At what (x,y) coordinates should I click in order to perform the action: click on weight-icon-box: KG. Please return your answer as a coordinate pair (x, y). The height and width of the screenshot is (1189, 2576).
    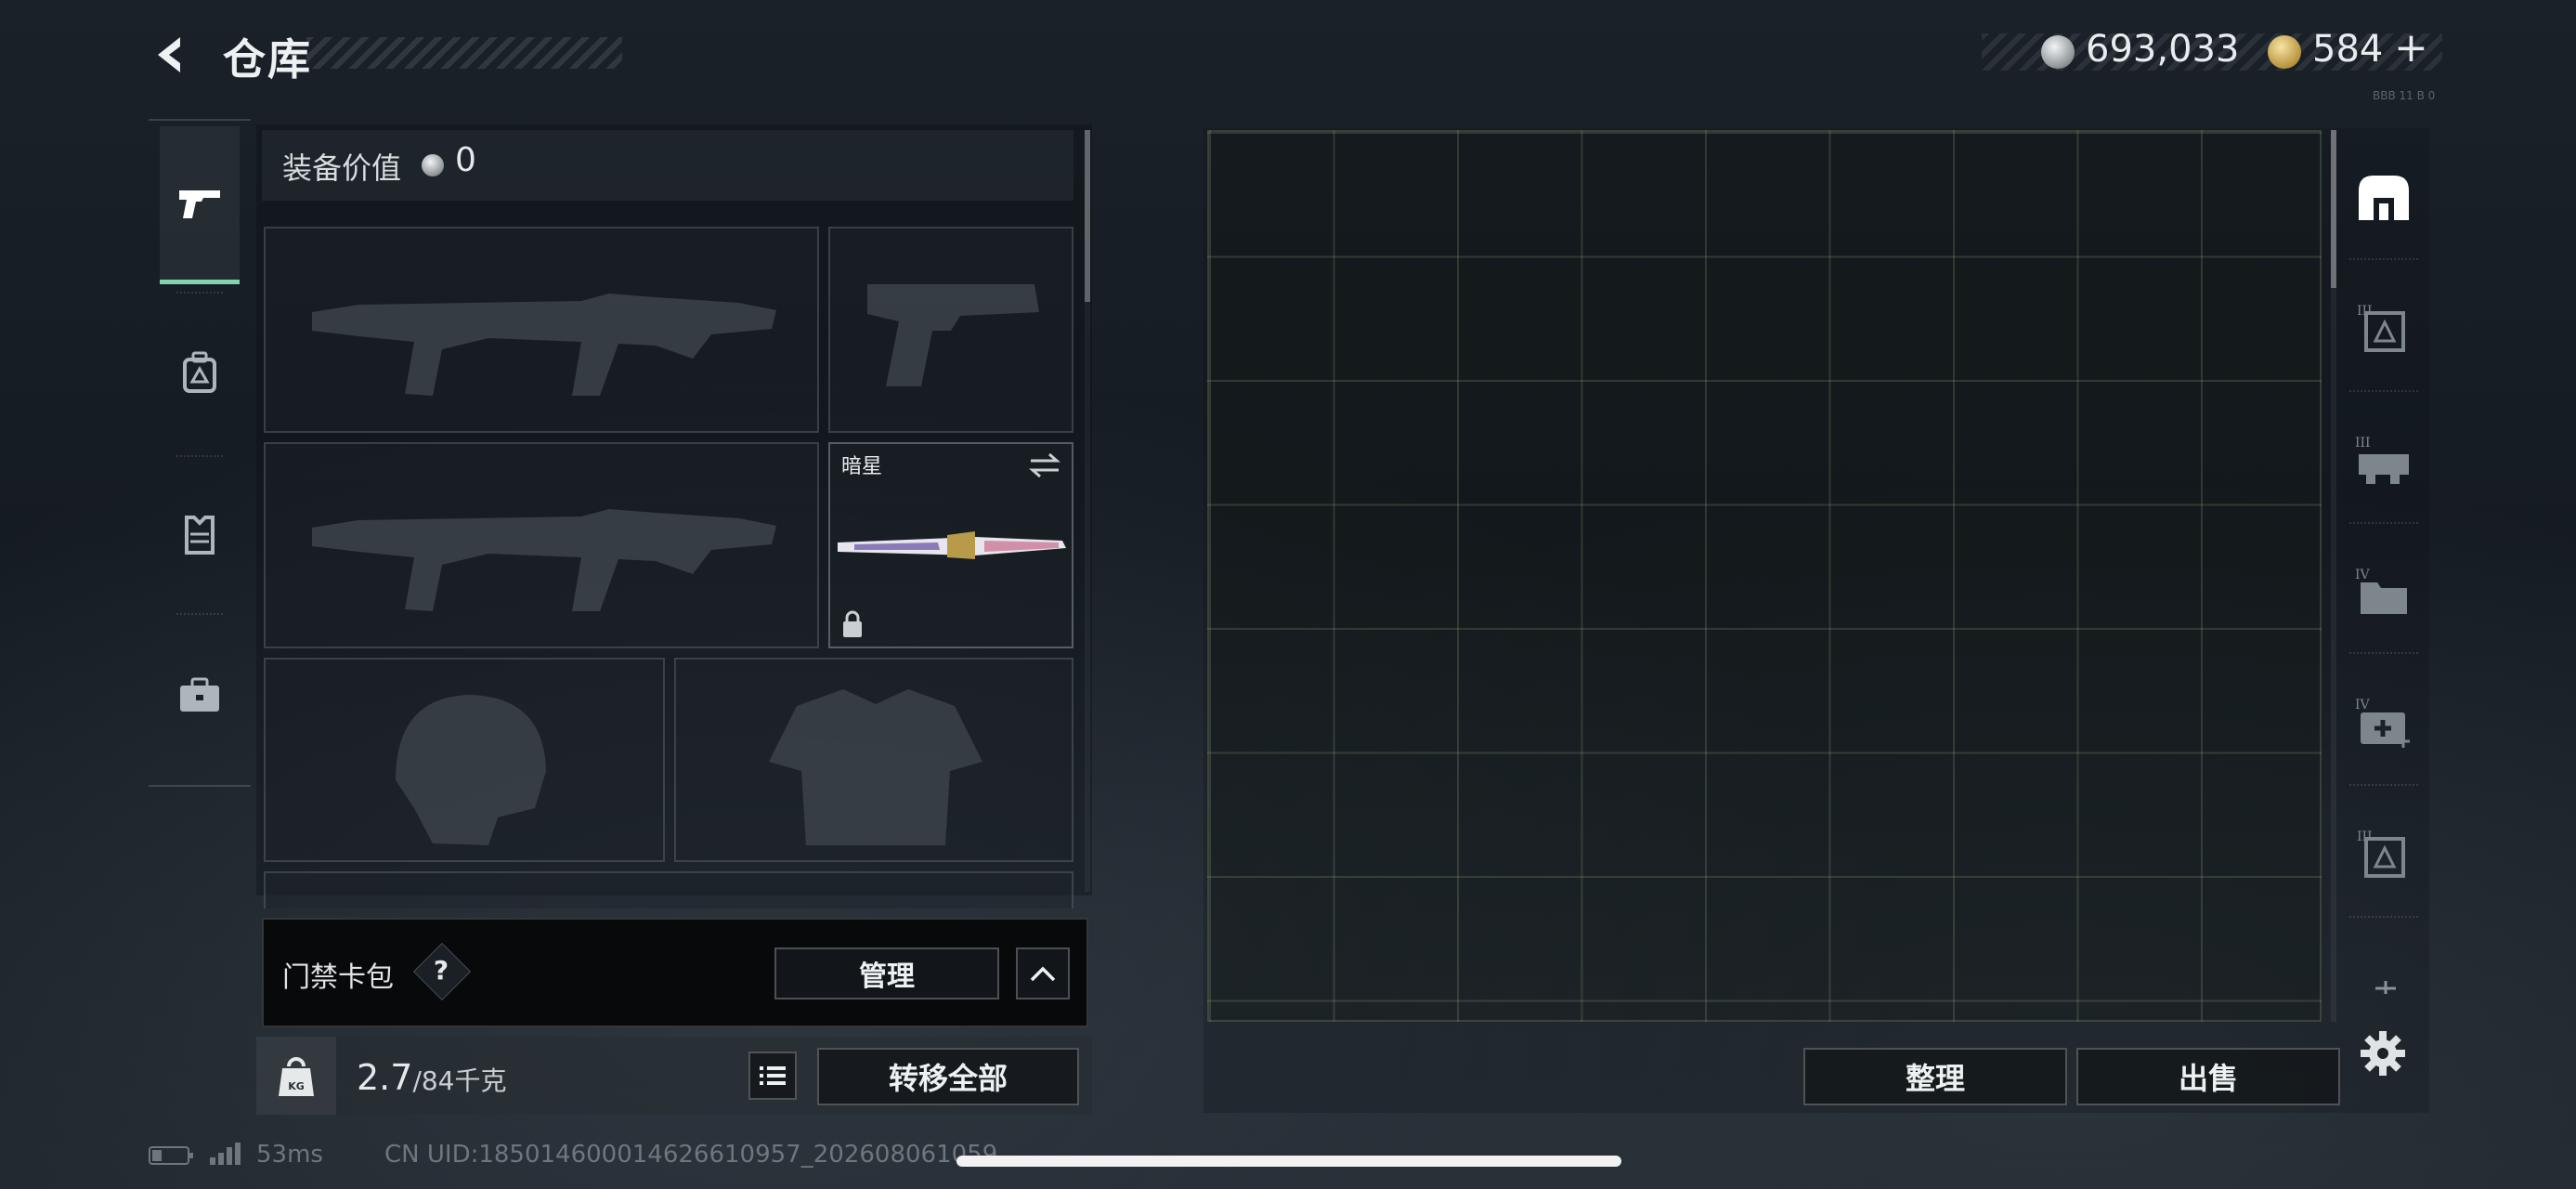
    Looking at the image, I should click on (296, 1076).